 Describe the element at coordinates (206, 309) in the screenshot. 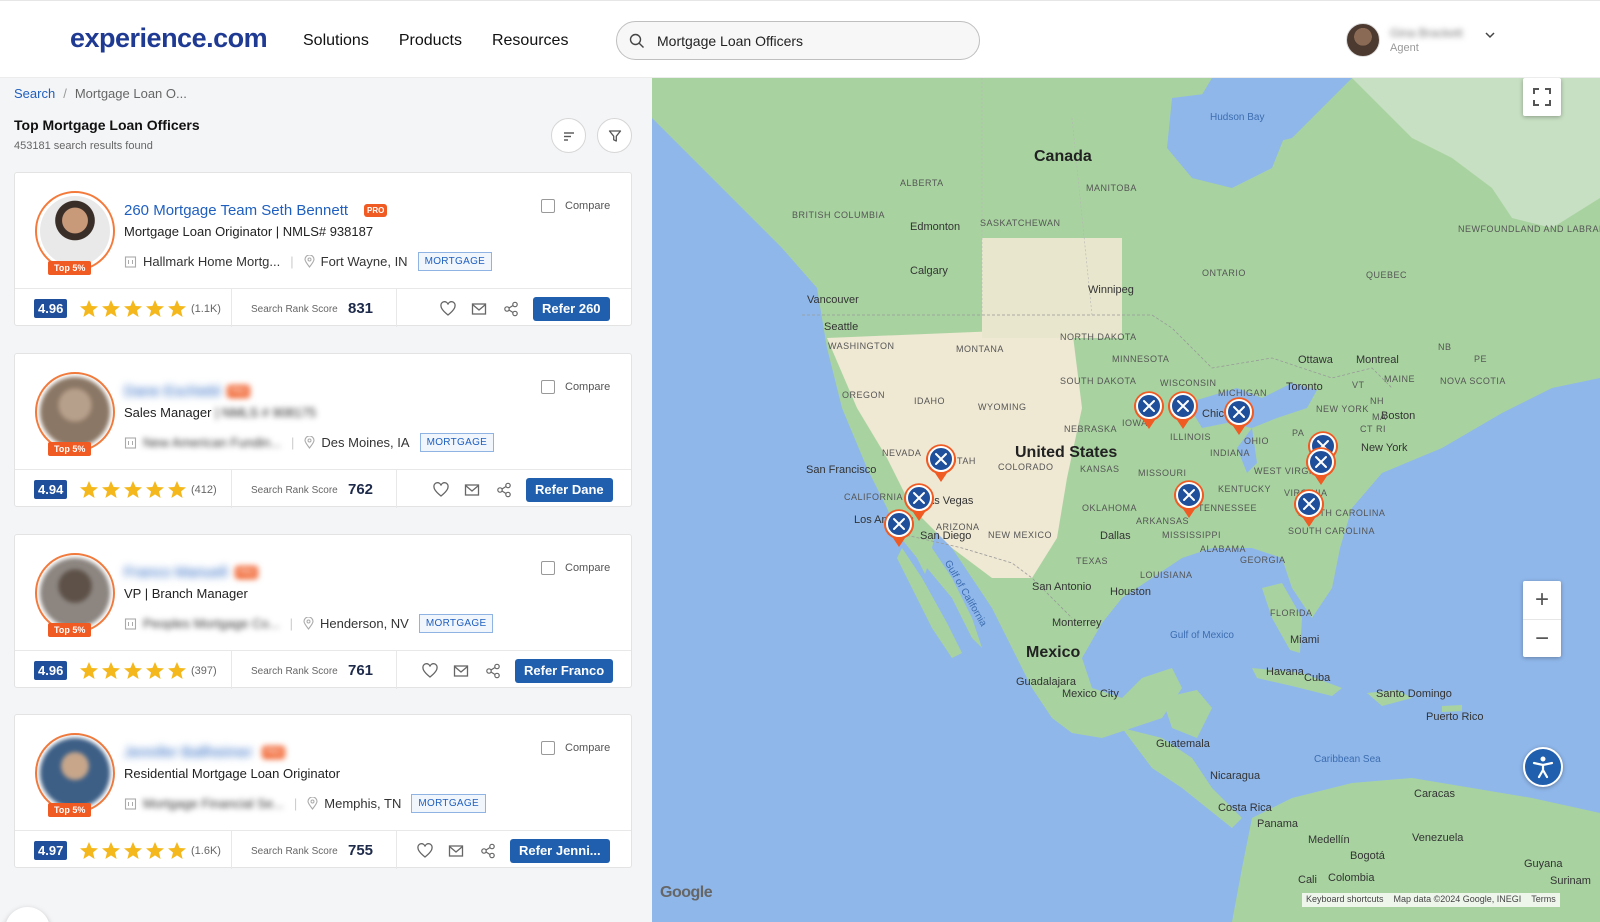

I see `review-count: (1.1K)` at that location.